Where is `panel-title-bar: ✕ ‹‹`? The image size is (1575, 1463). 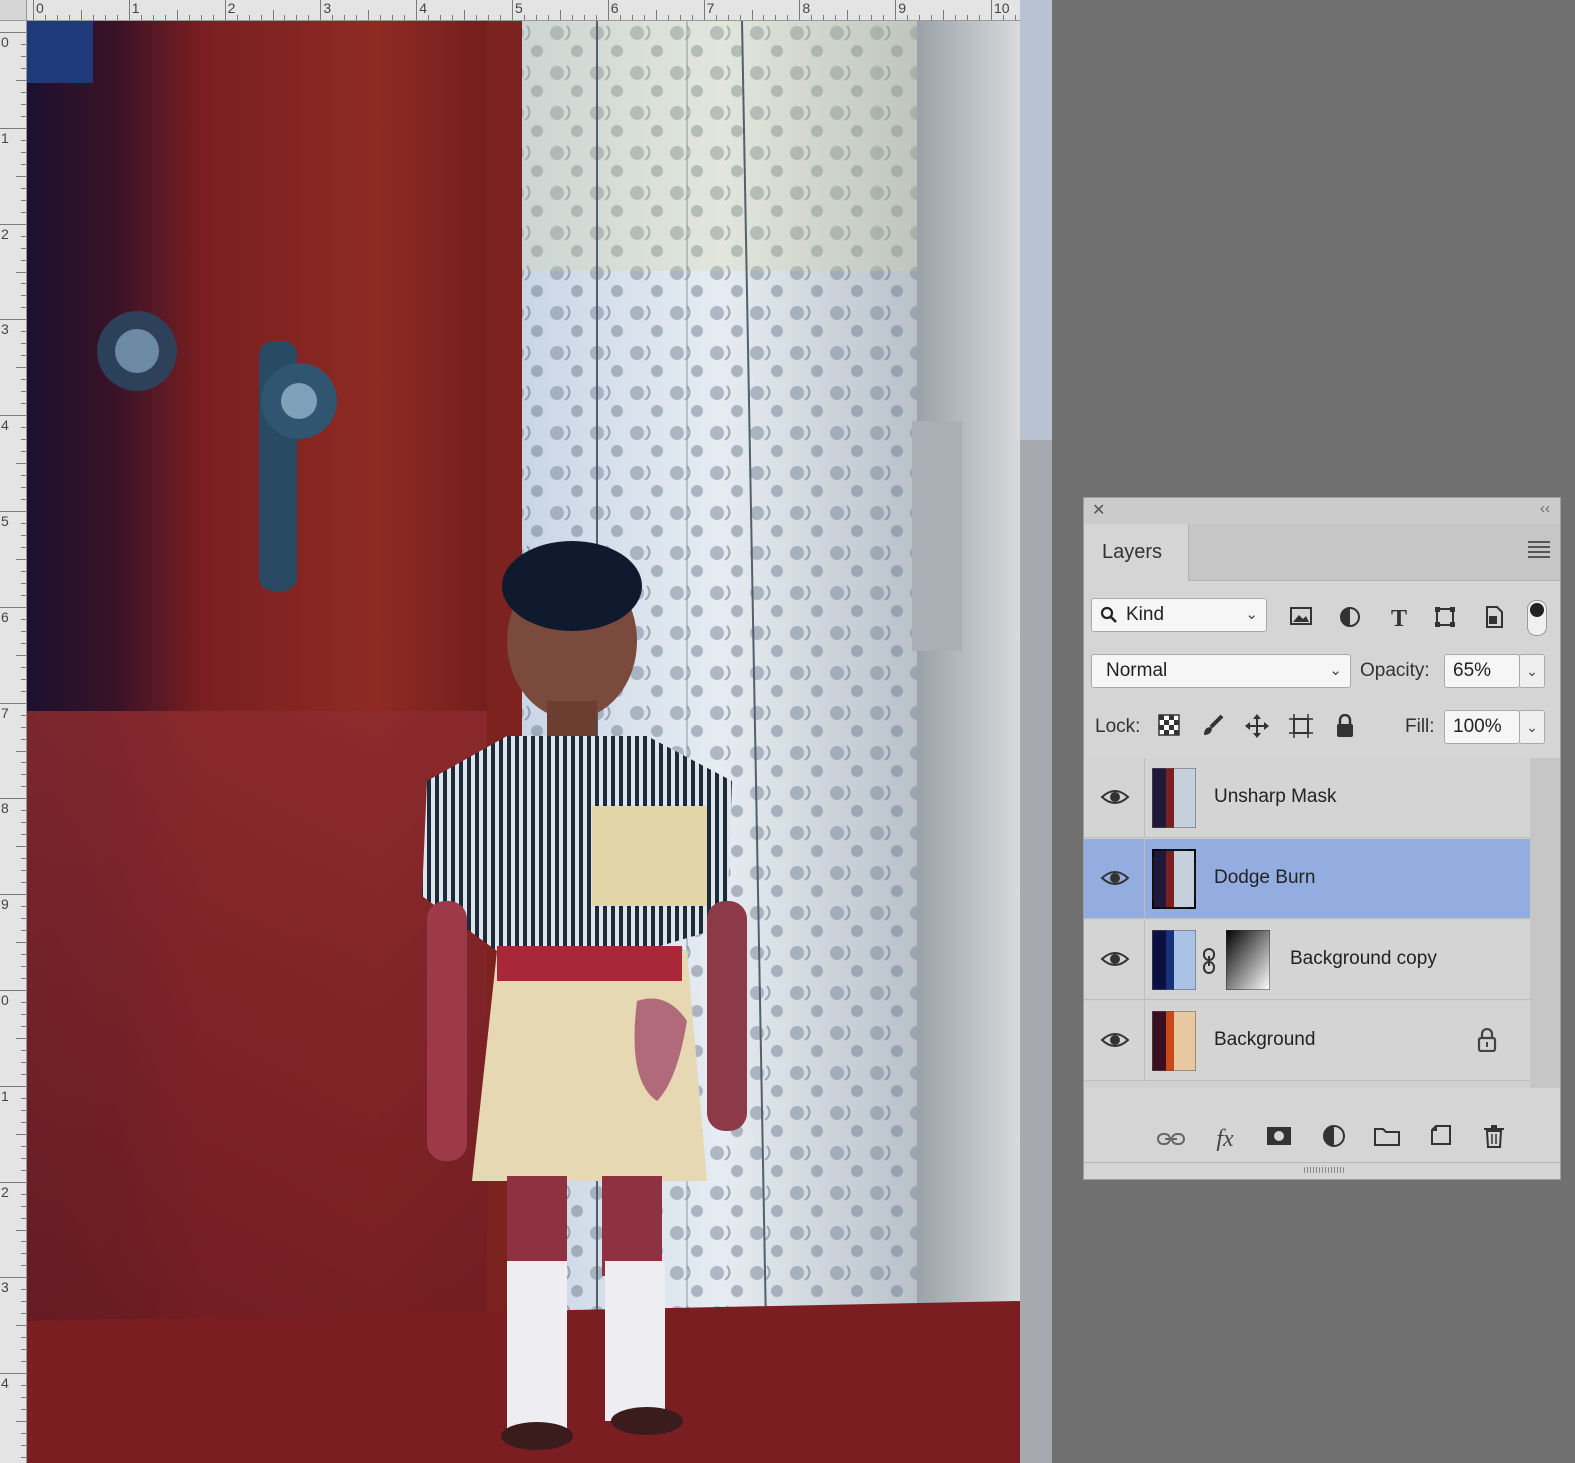
panel-title-bar: ✕ ‹‹ is located at coordinates (1322, 511).